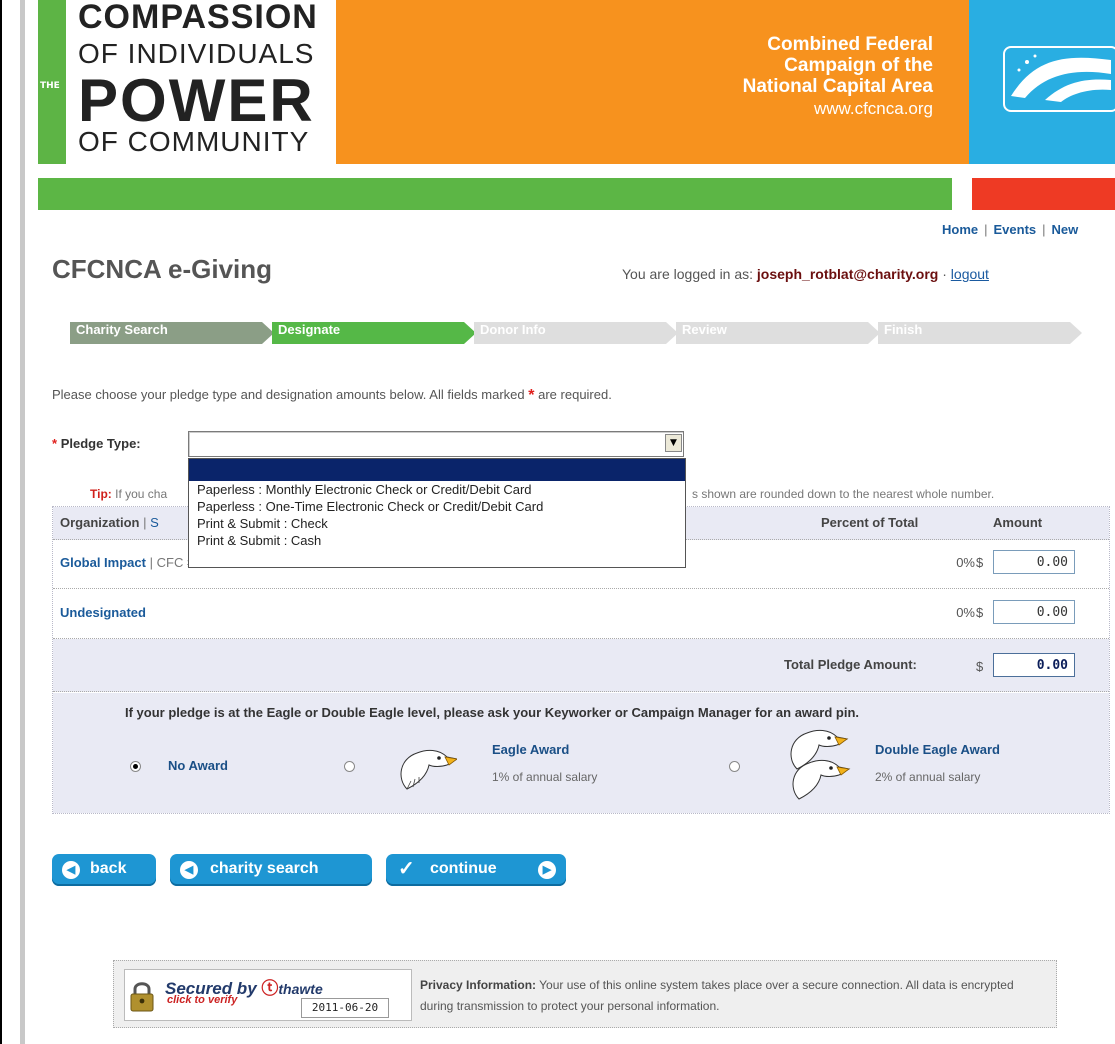 The image size is (1115, 1044). Describe the element at coordinates (581, 614) in the screenshot. I see `table-row: Undesignated 0% $ 0.00` at that location.